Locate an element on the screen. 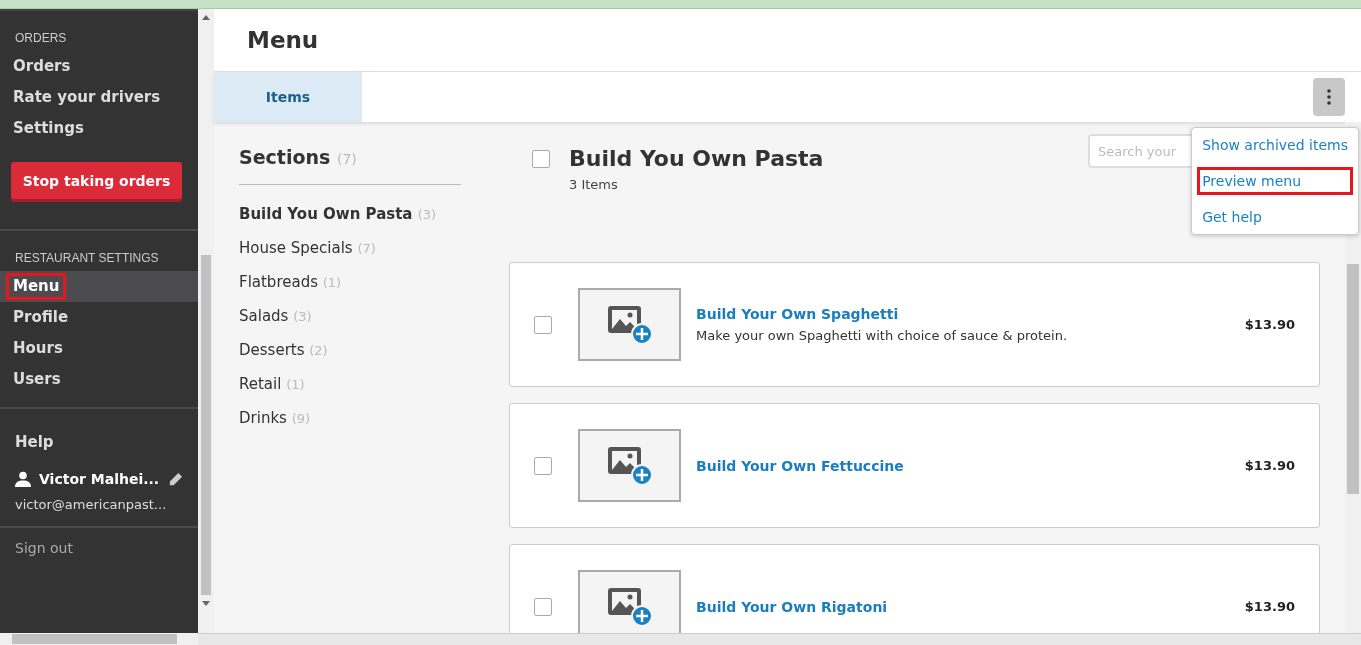 The height and width of the screenshot is (645, 1361). edit-icon is located at coordinates (175, 479).